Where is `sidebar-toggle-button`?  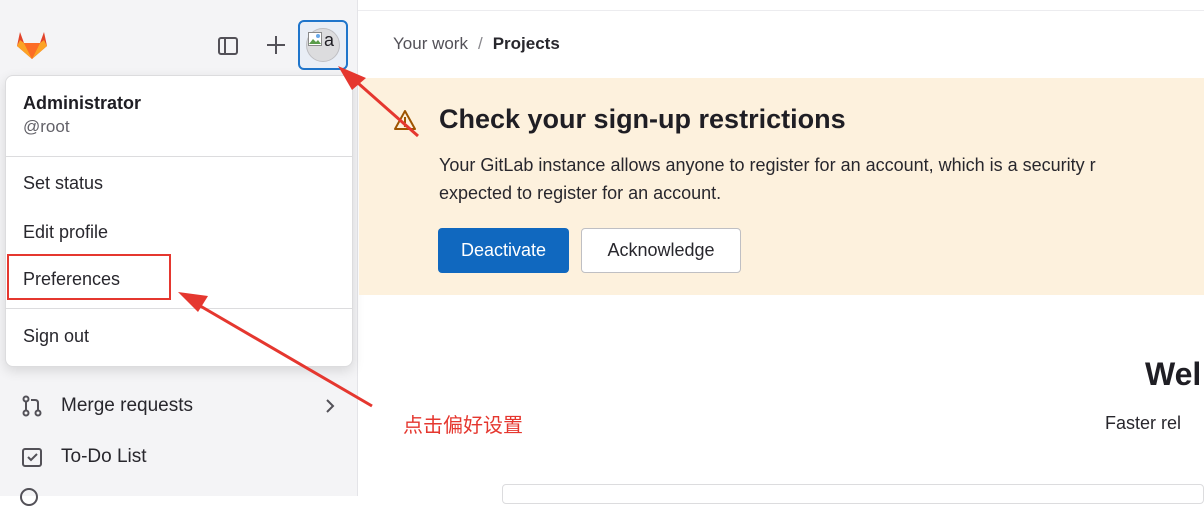
sidebar-toggle-button is located at coordinates (228, 46).